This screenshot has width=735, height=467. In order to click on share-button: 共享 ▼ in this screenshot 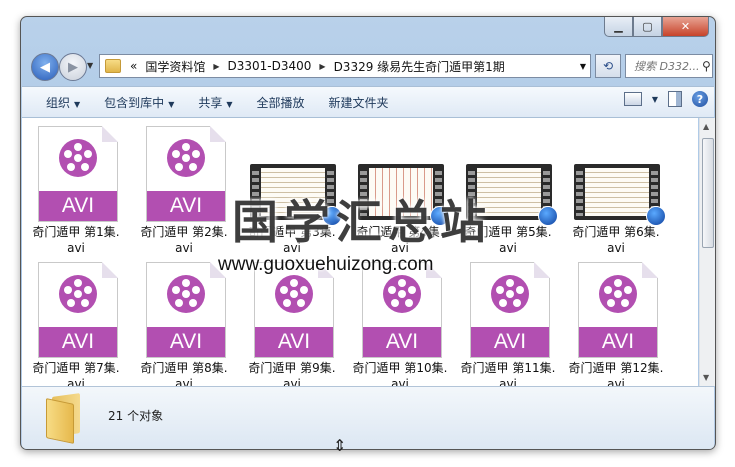, I will do `click(215, 102)`.